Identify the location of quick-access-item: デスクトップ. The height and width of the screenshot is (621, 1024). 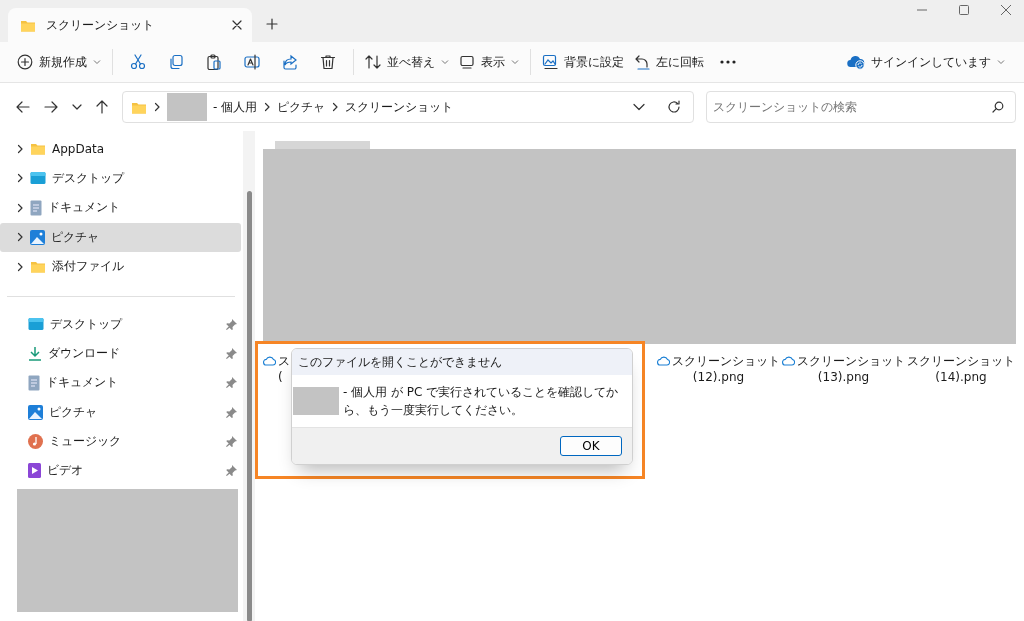
(121, 324).